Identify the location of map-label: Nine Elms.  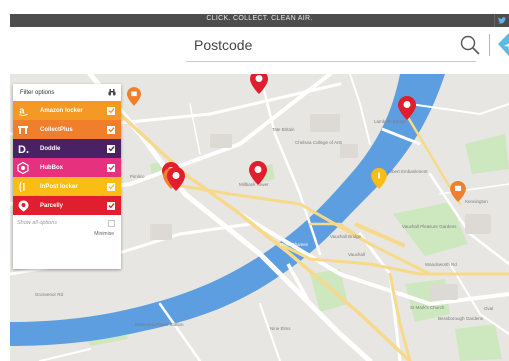
(280, 328).